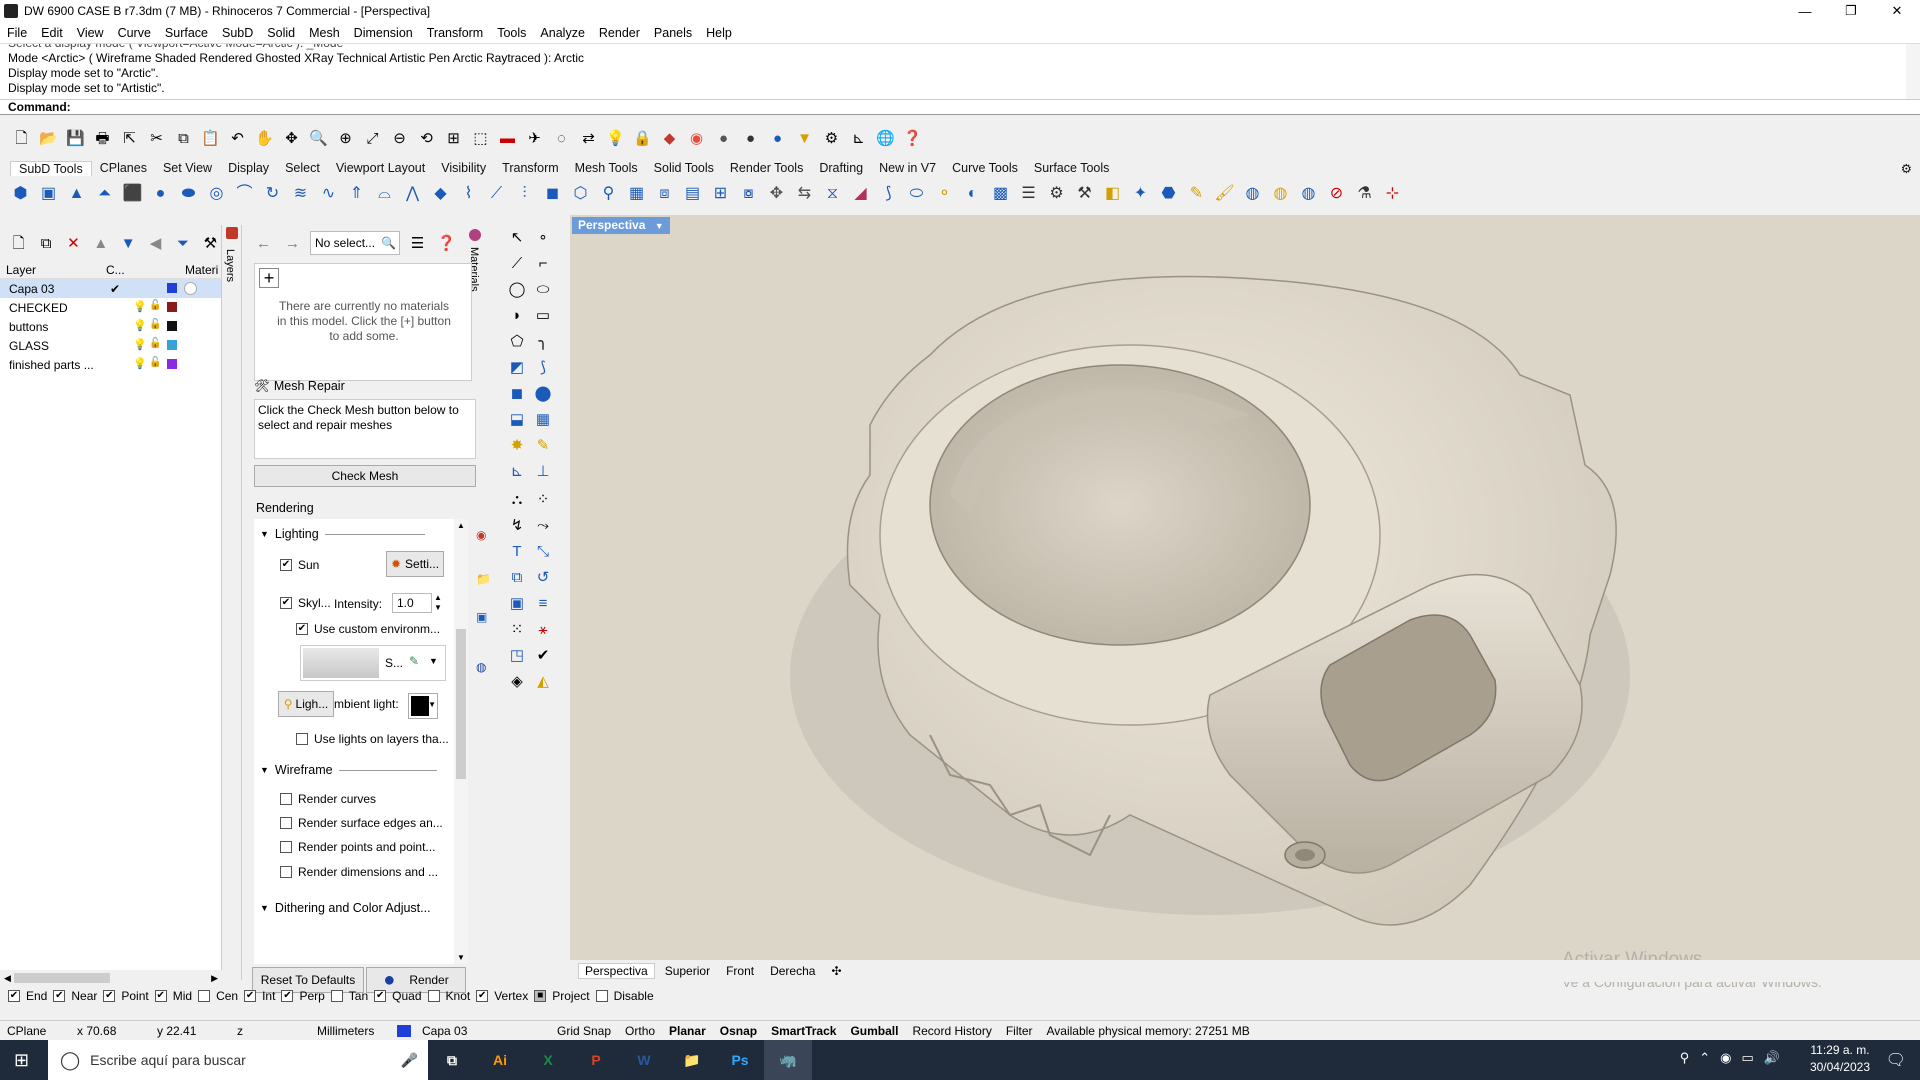 Image resolution: width=1920 pixels, height=1080 pixels. I want to click on move-icon: ⧉, so click(517, 577).